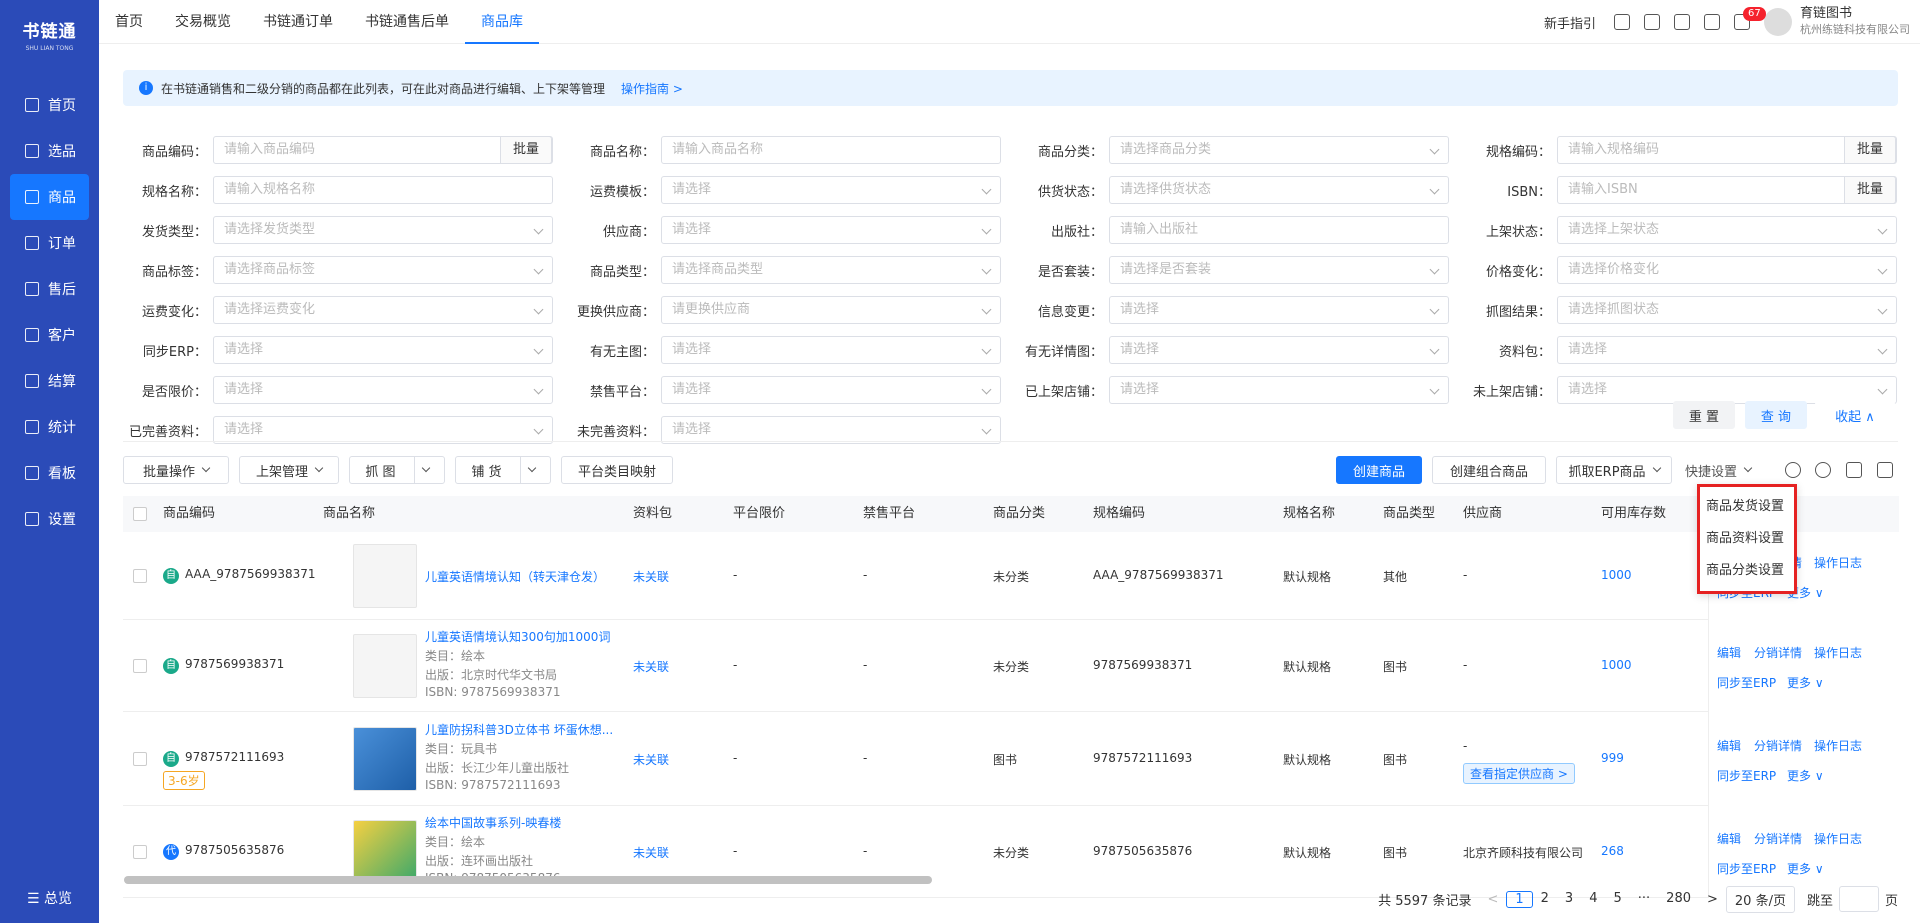  Describe the element at coordinates (289, 470) in the screenshot. I see `shelf-manage-button: 上架管理` at that location.